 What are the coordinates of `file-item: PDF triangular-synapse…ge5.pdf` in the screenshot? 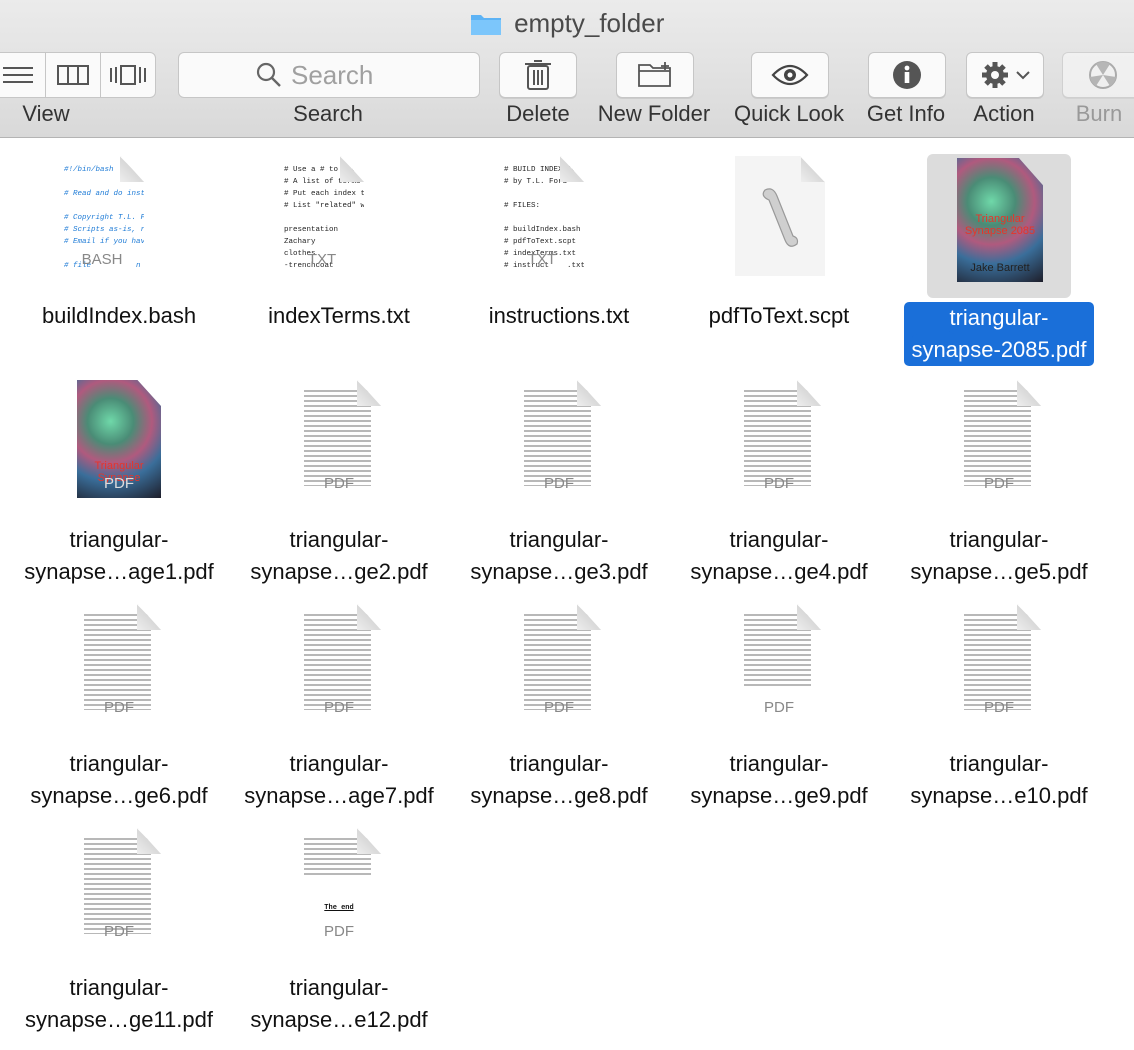 It's located at (999, 480).